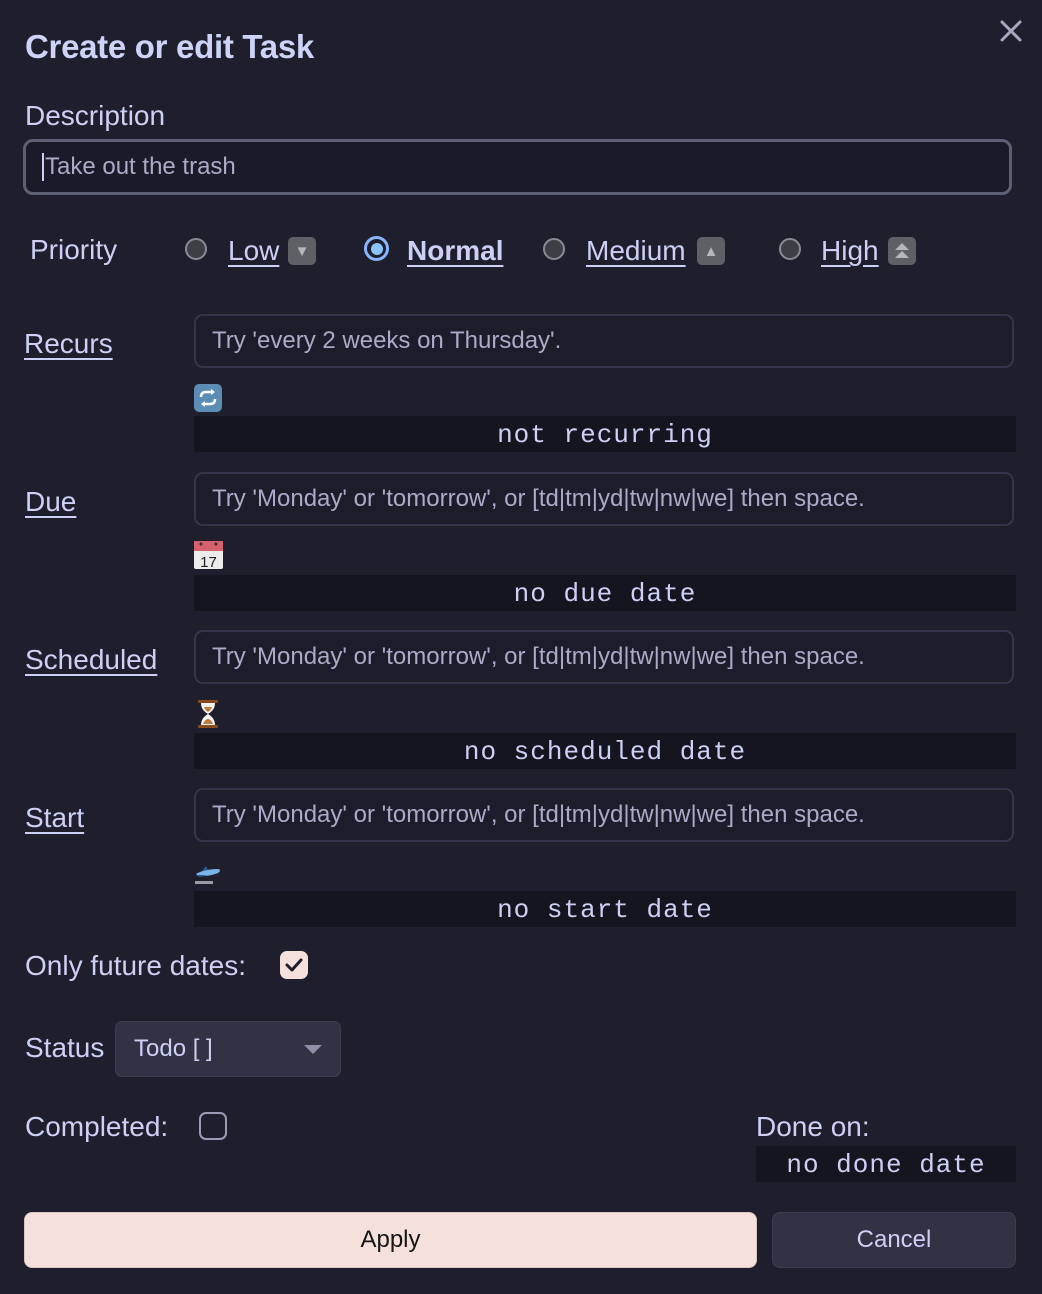 This screenshot has width=1042, height=1294. I want to click on due-summary: no due date, so click(605, 593).